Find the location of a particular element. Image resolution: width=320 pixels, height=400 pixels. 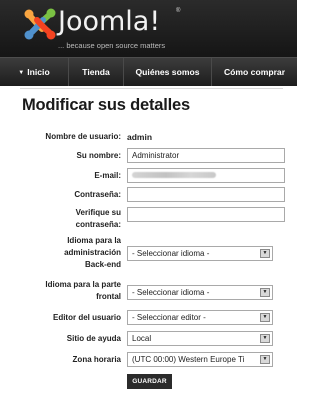

email-field is located at coordinates (206, 175).